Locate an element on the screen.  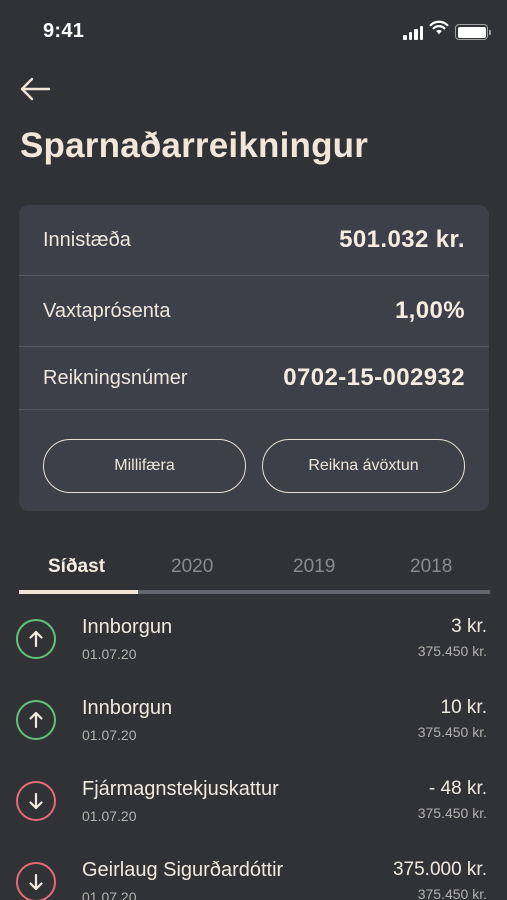
transaction-amount: - 48 kr. is located at coordinates (457, 788).